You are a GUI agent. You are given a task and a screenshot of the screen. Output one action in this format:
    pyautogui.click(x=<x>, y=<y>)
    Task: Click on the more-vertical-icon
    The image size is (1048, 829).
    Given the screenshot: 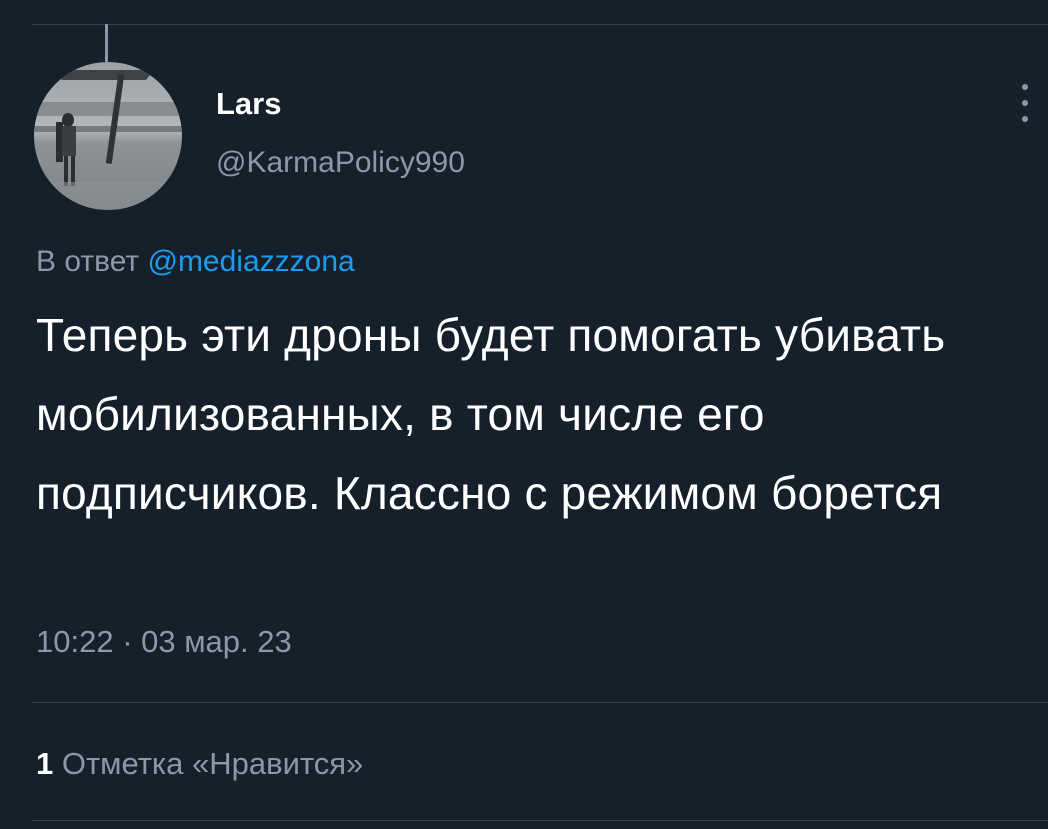 What is the action you would take?
    pyautogui.click(x=1025, y=103)
    